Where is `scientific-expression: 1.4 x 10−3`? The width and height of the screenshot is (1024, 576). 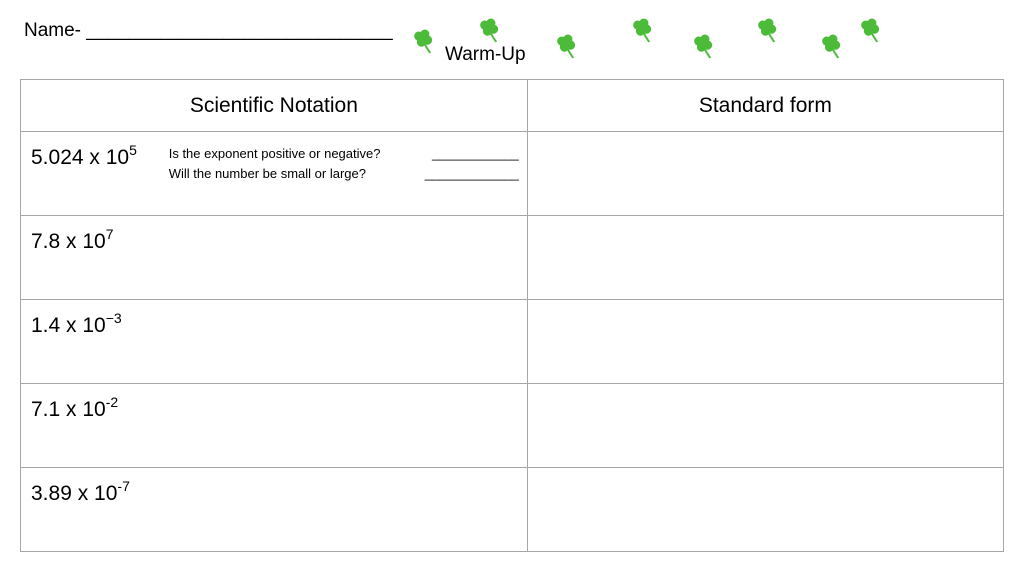
scientific-expression: 1.4 x 10−3 is located at coordinates (76, 324).